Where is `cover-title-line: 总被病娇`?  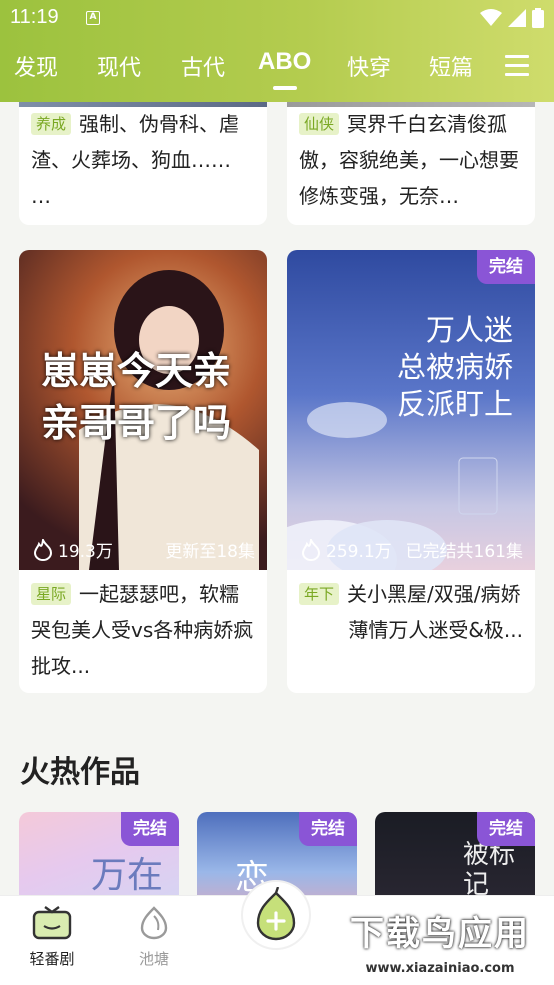 cover-title-line: 总被病娇 is located at coordinates (454, 367).